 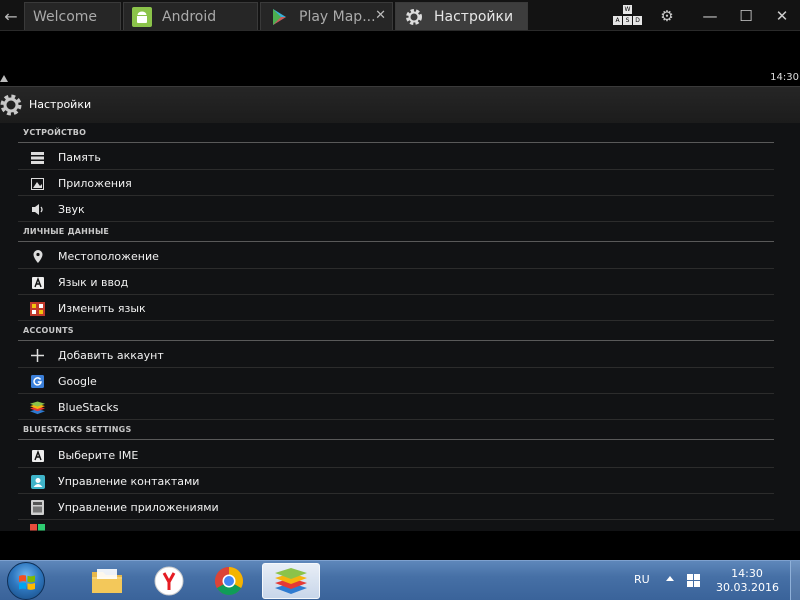 I want to click on keymap-button: W A S D, so click(x=628, y=16).